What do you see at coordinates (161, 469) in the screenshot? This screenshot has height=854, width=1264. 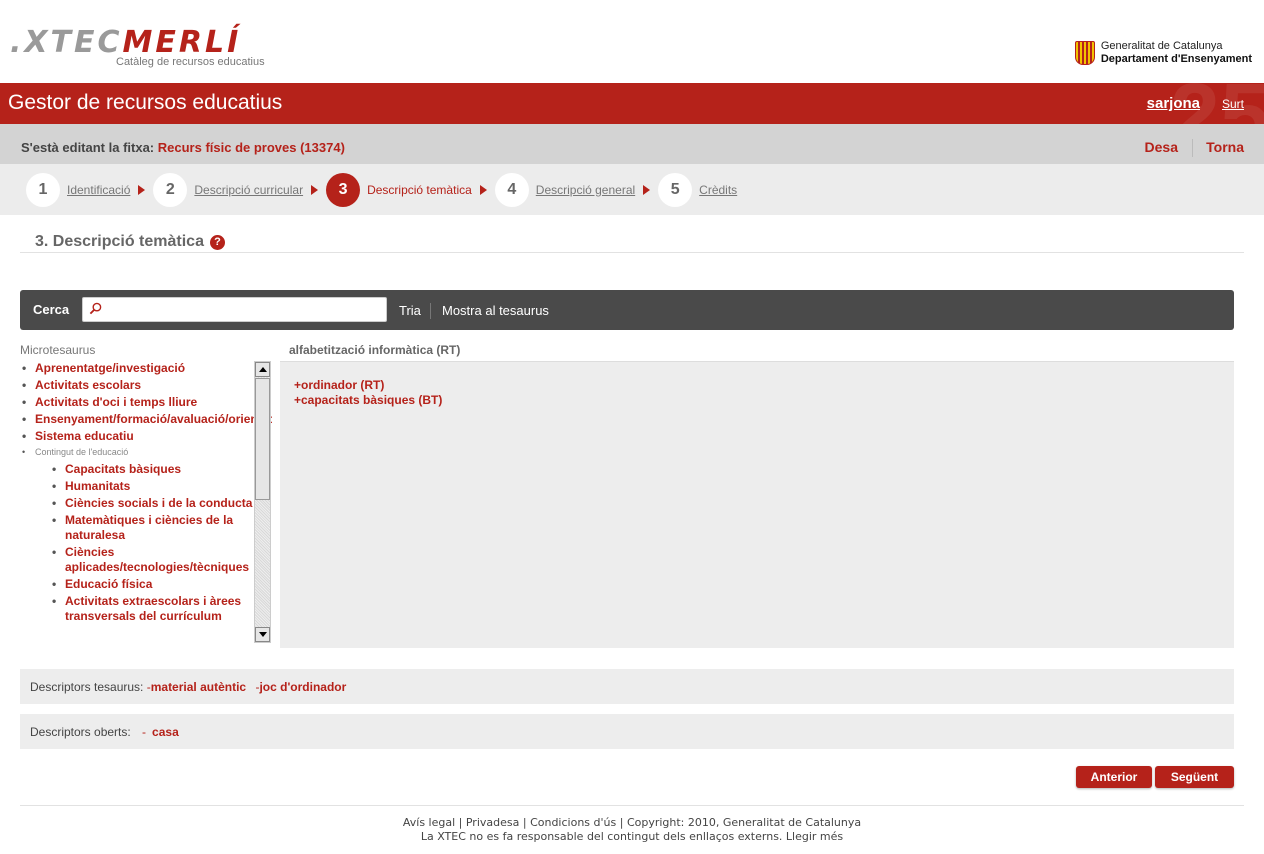 I see `list-item: Capacitats bàsiques` at bounding box center [161, 469].